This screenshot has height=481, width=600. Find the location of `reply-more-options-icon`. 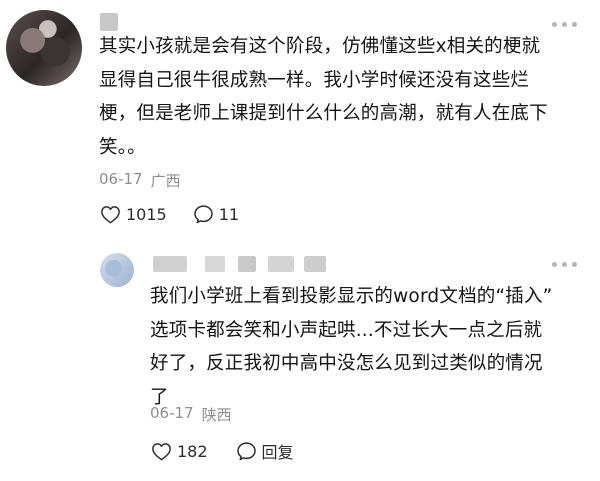

reply-more-options-icon is located at coordinates (564, 264).